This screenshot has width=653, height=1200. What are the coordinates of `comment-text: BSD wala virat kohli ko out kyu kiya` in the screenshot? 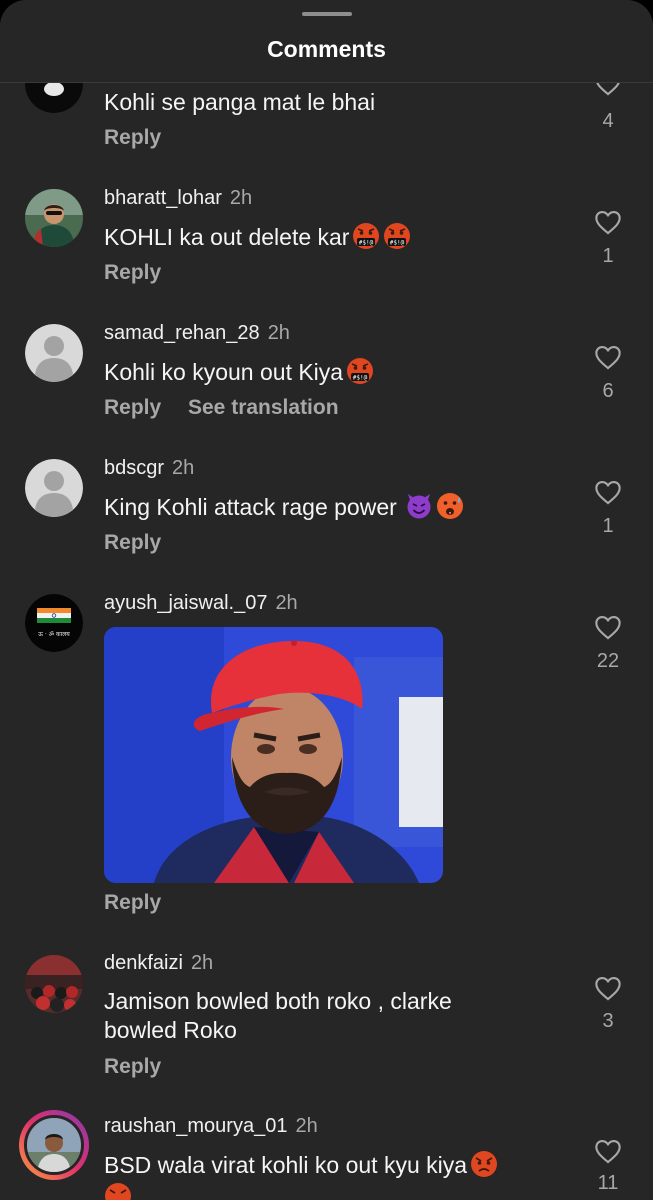 It's located at (324, 1165).